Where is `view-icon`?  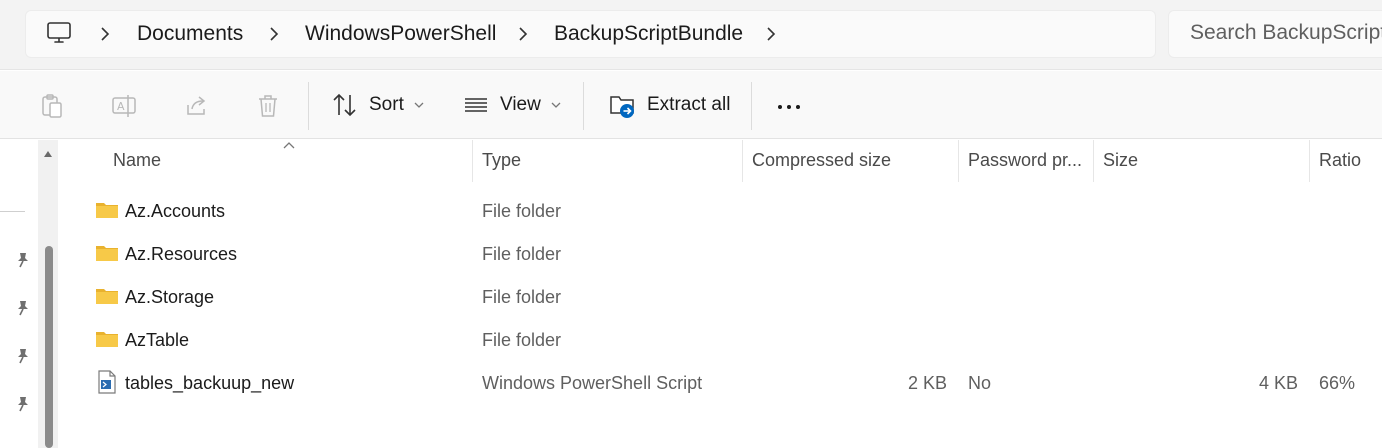
view-icon is located at coordinates (476, 105).